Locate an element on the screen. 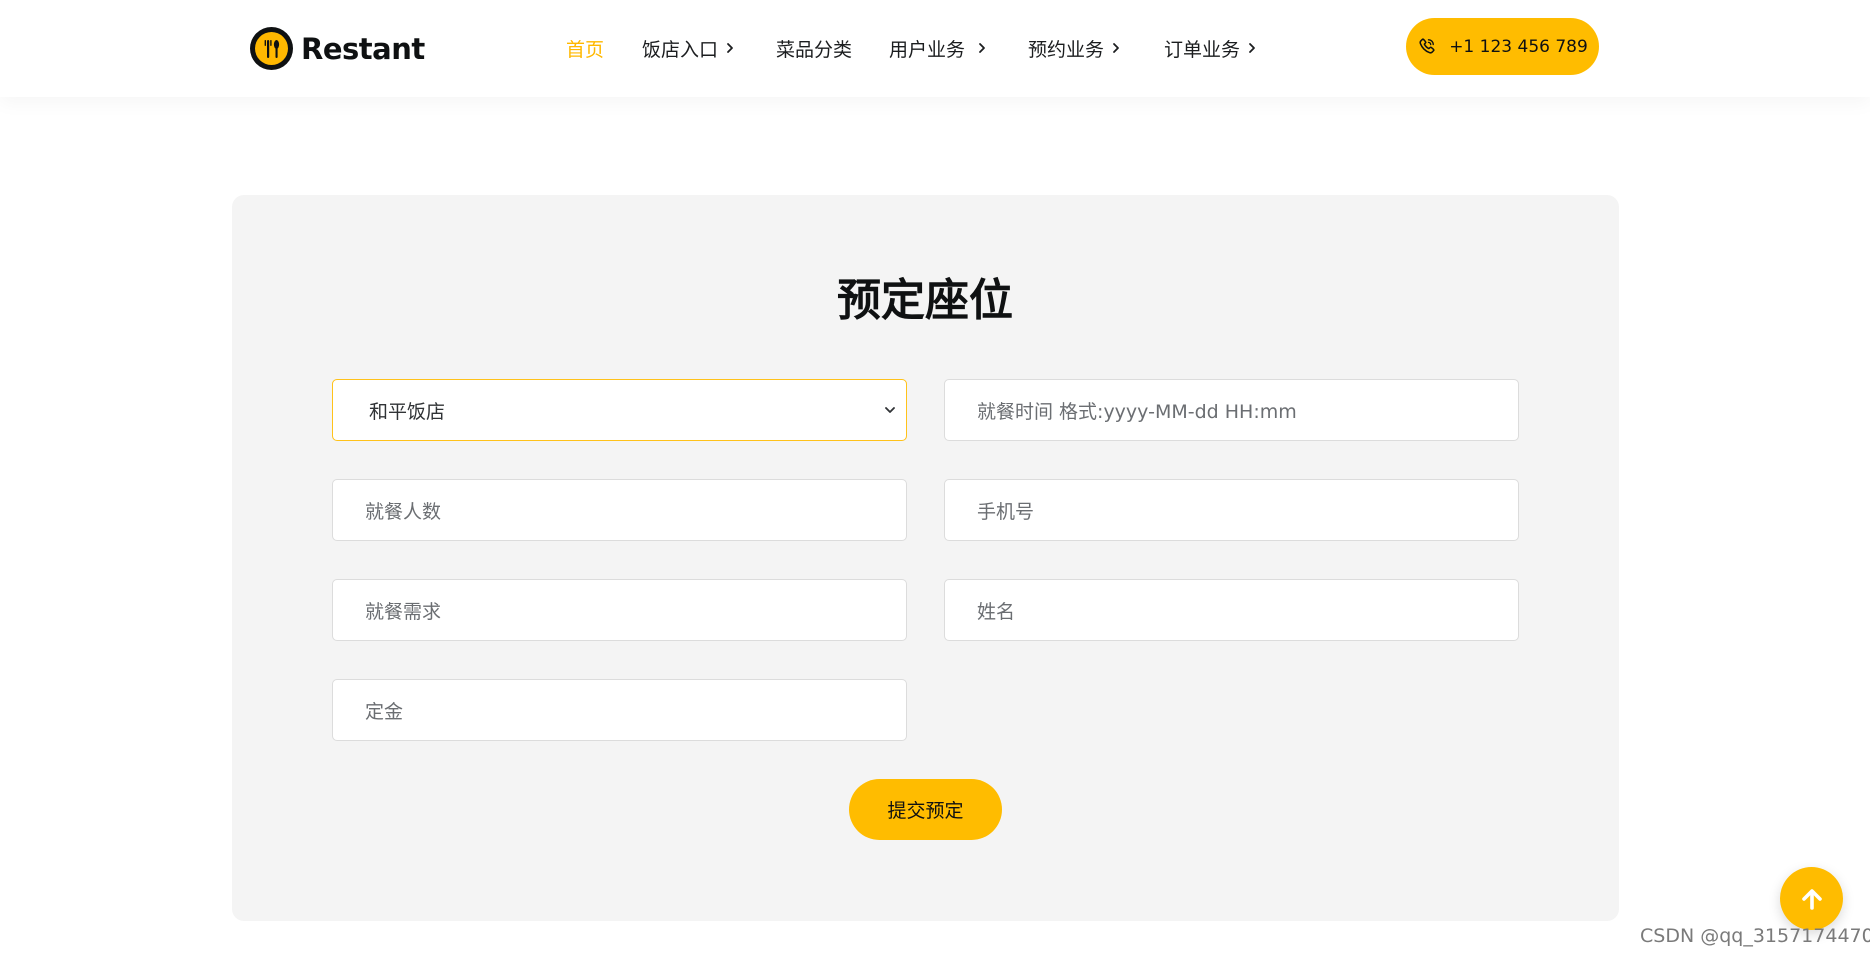  nav-item-user-services: 用户业务 is located at coordinates (938, 48).